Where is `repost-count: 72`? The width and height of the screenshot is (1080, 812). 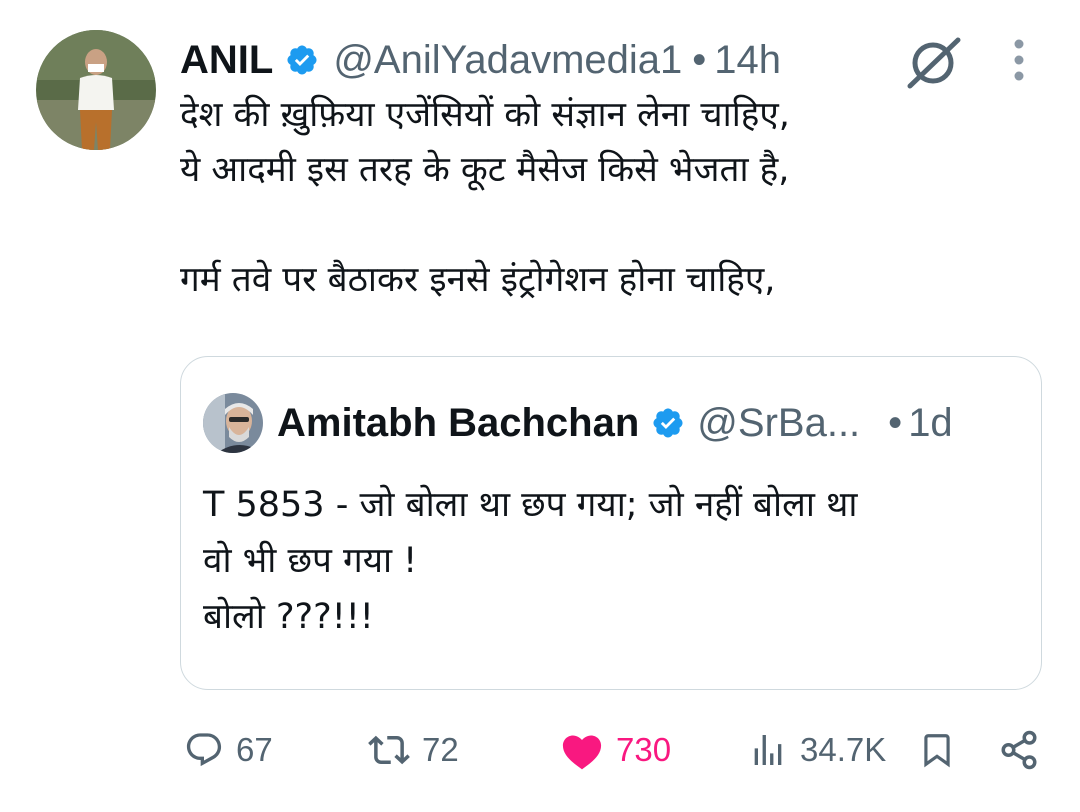 repost-count: 72 is located at coordinates (440, 749).